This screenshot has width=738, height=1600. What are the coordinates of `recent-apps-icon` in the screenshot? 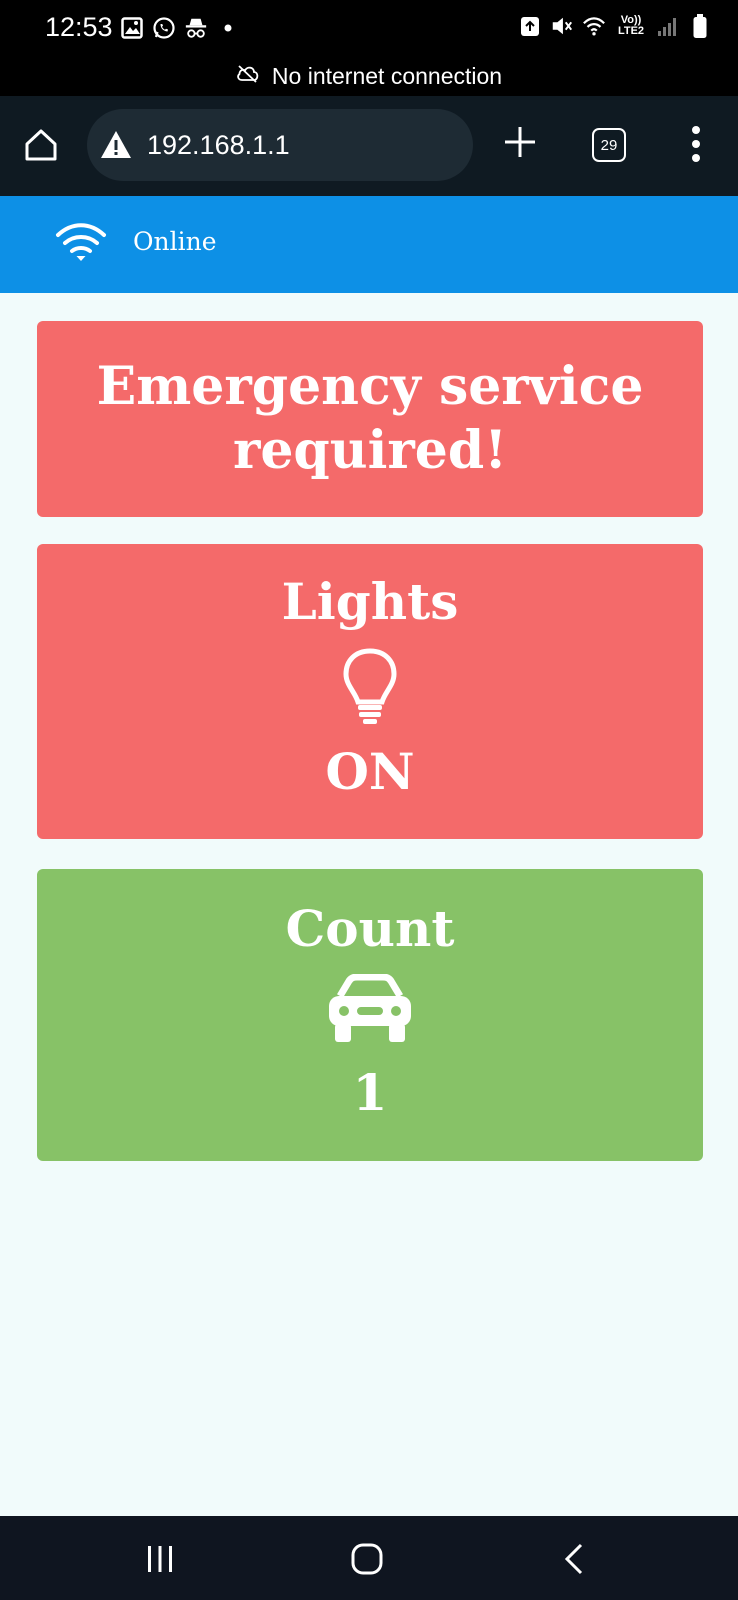 It's located at (160, 1559).